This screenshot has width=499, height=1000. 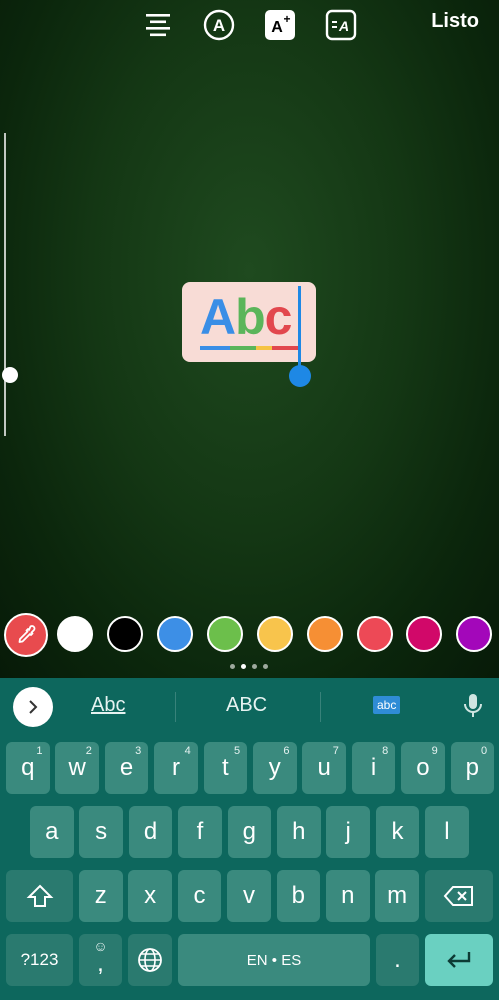 I want to click on backspace-icon, so click(x=458, y=896).